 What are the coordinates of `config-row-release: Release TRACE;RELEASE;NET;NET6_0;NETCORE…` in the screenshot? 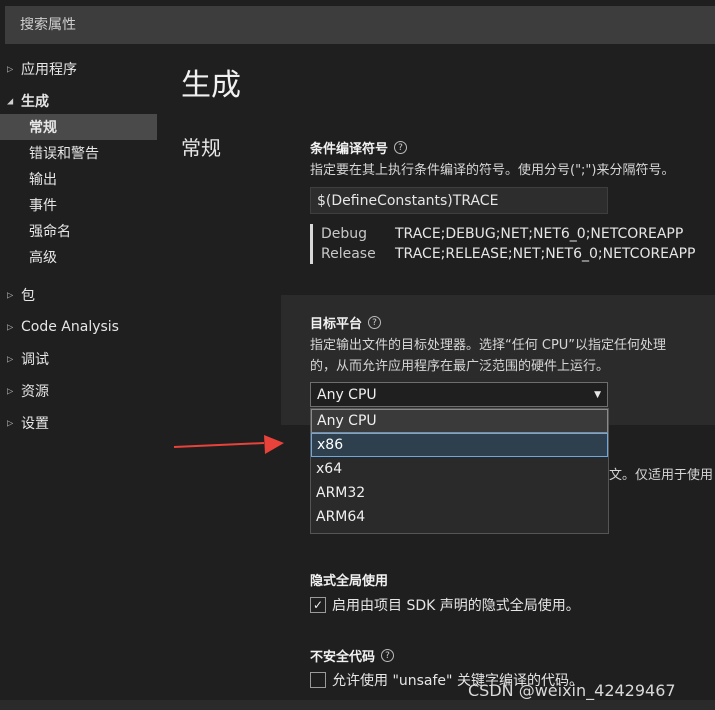 It's located at (508, 254).